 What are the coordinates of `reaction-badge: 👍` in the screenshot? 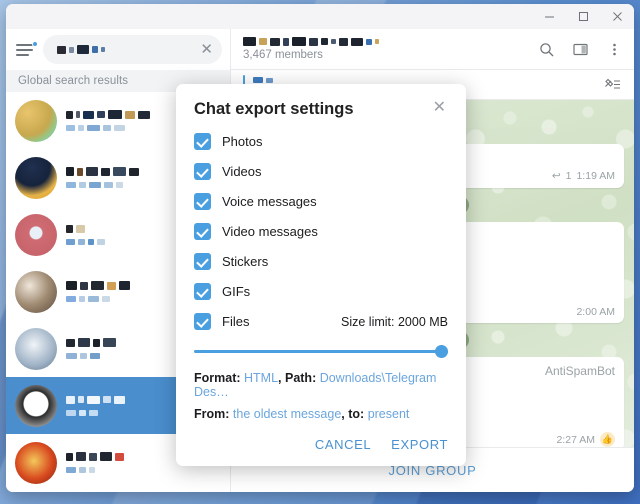 It's located at (607, 439).